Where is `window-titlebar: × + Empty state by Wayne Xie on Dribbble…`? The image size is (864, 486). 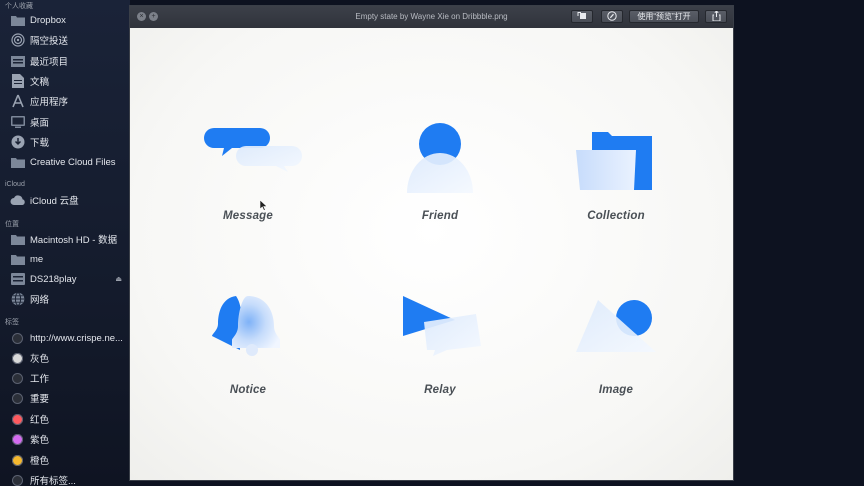
window-titlebar: × + Empty state by Wayne Xie on Dribbble… is located at coordinates (431, 17).